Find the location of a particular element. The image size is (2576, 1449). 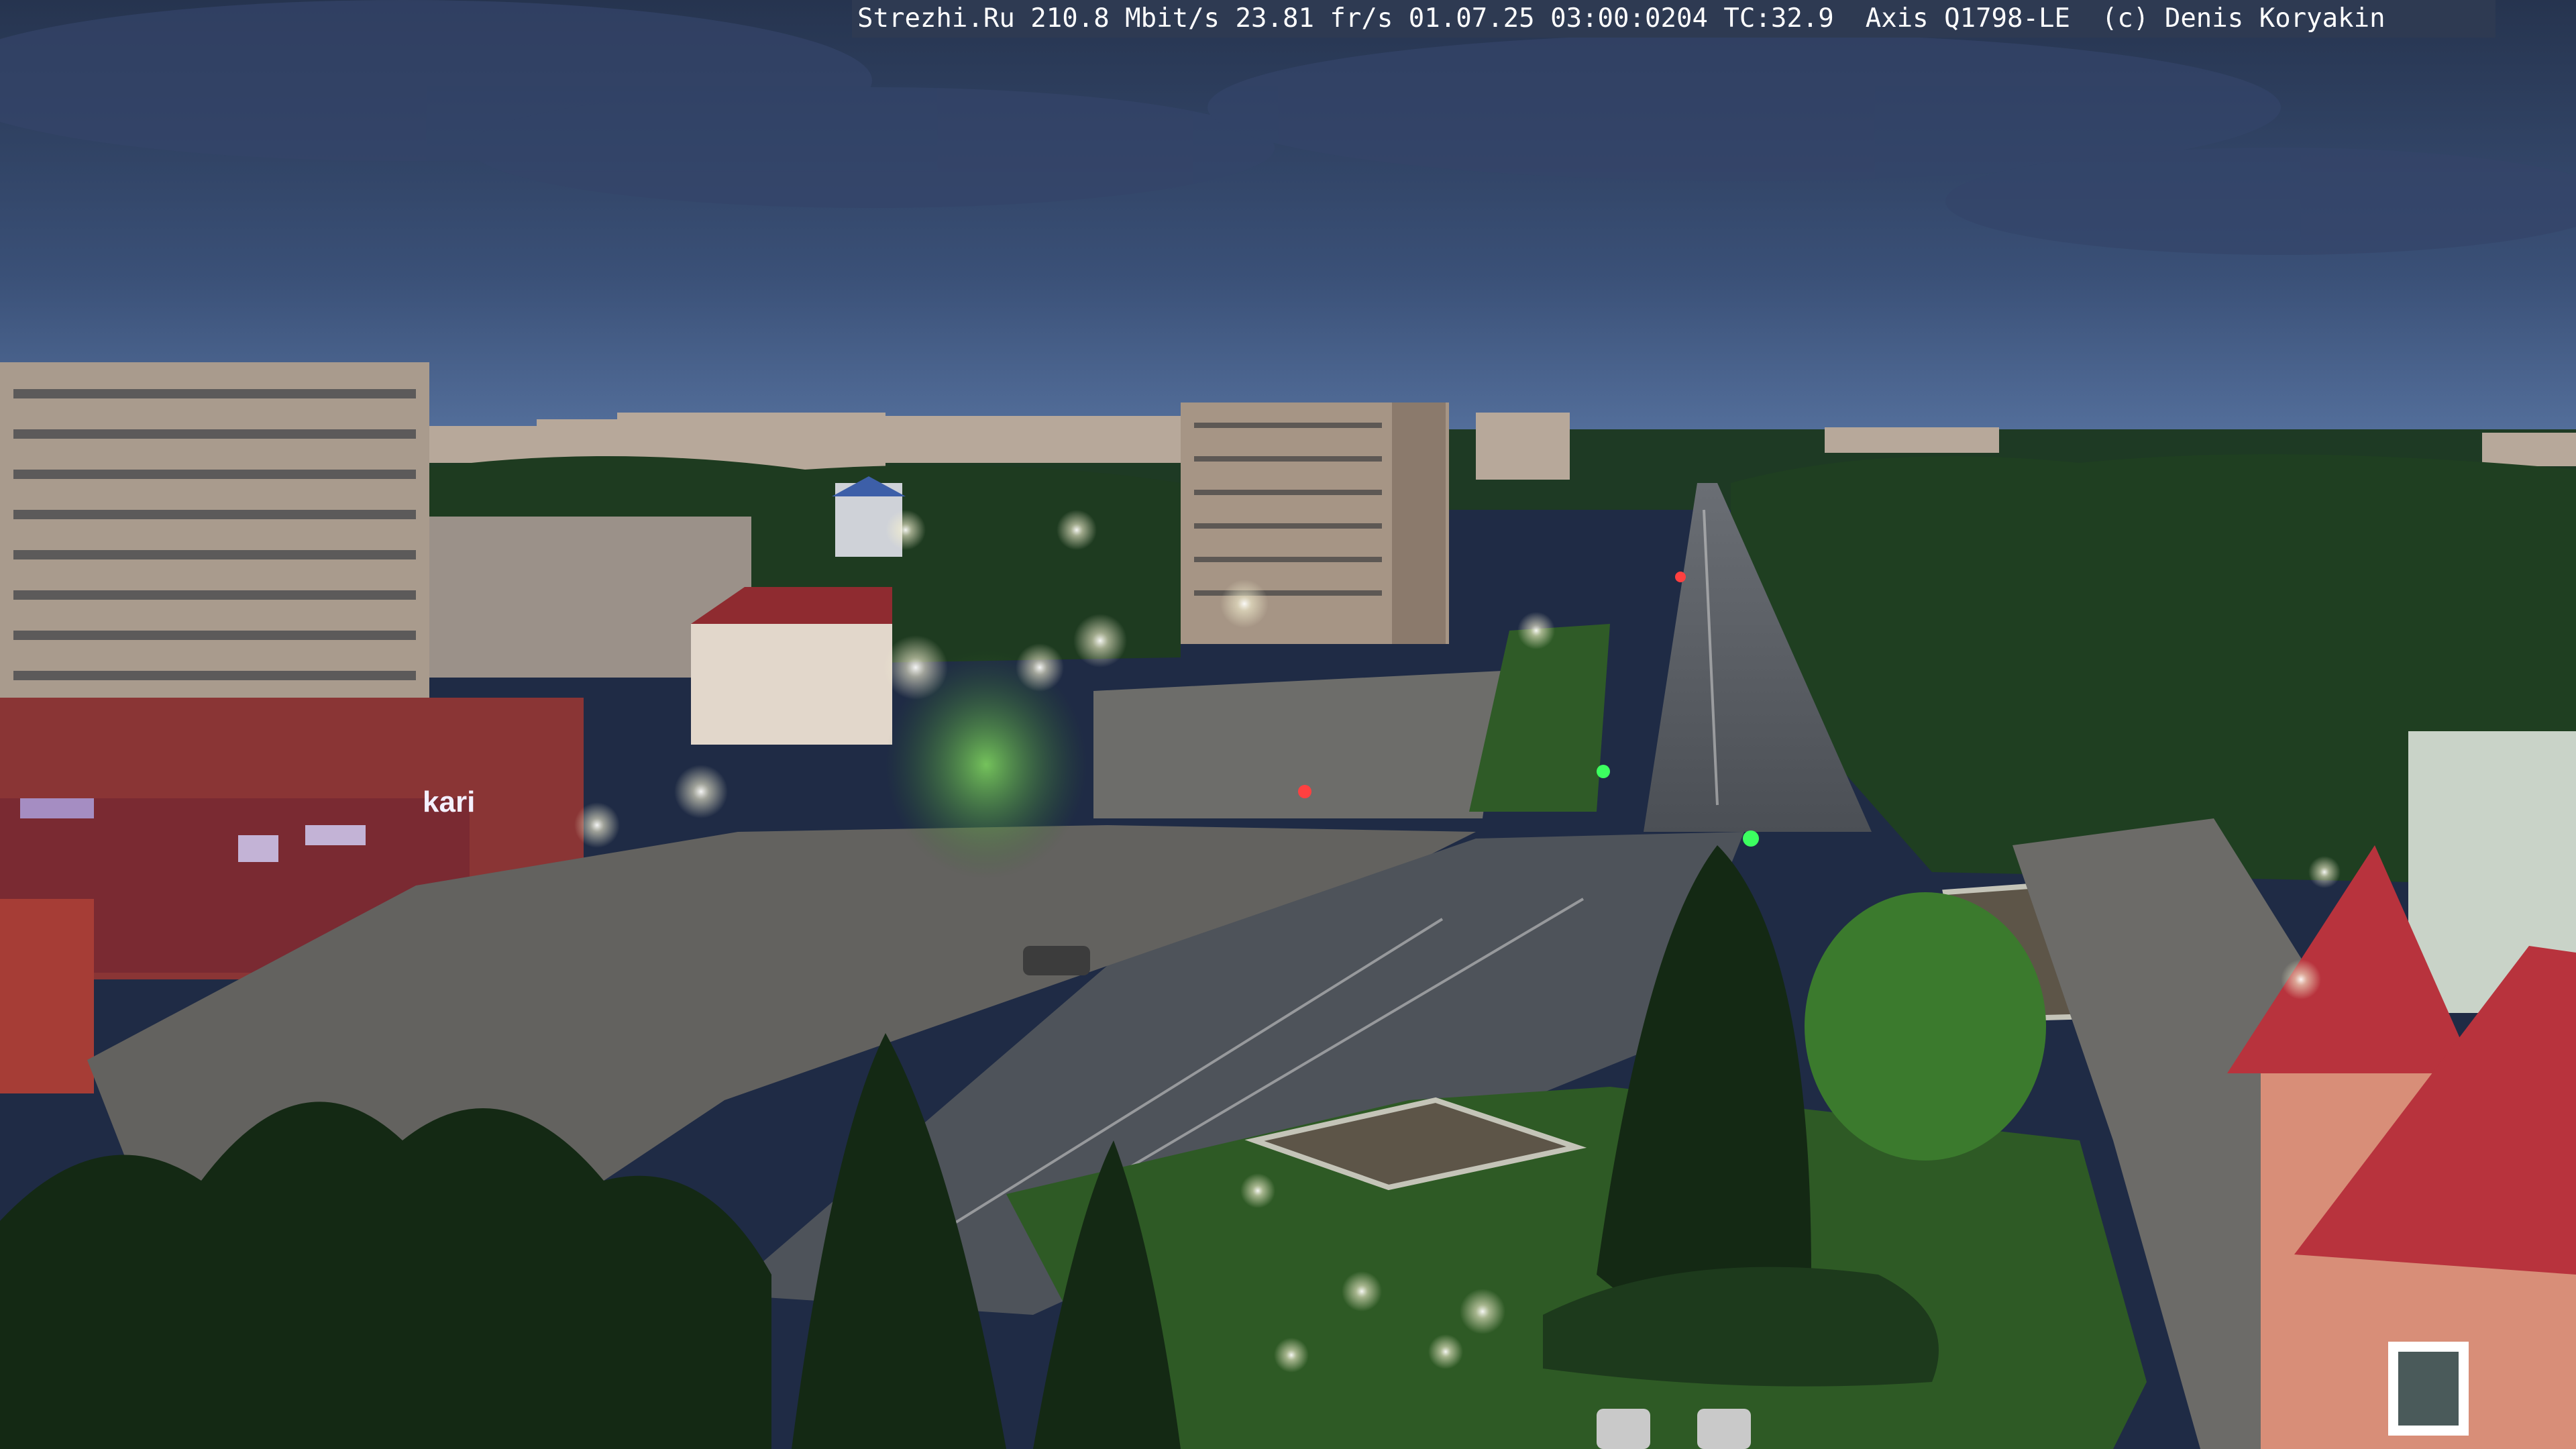

right-tree-lit is located at coordinates (1925, 1026).